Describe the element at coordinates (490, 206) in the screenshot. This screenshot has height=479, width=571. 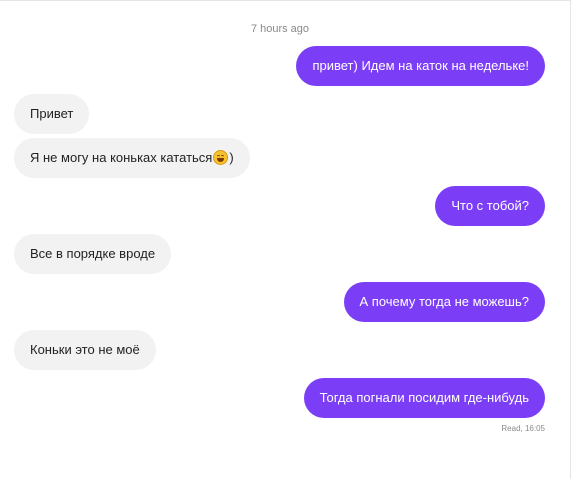
I see `message-outgoing: Что с тобой?` at that location.